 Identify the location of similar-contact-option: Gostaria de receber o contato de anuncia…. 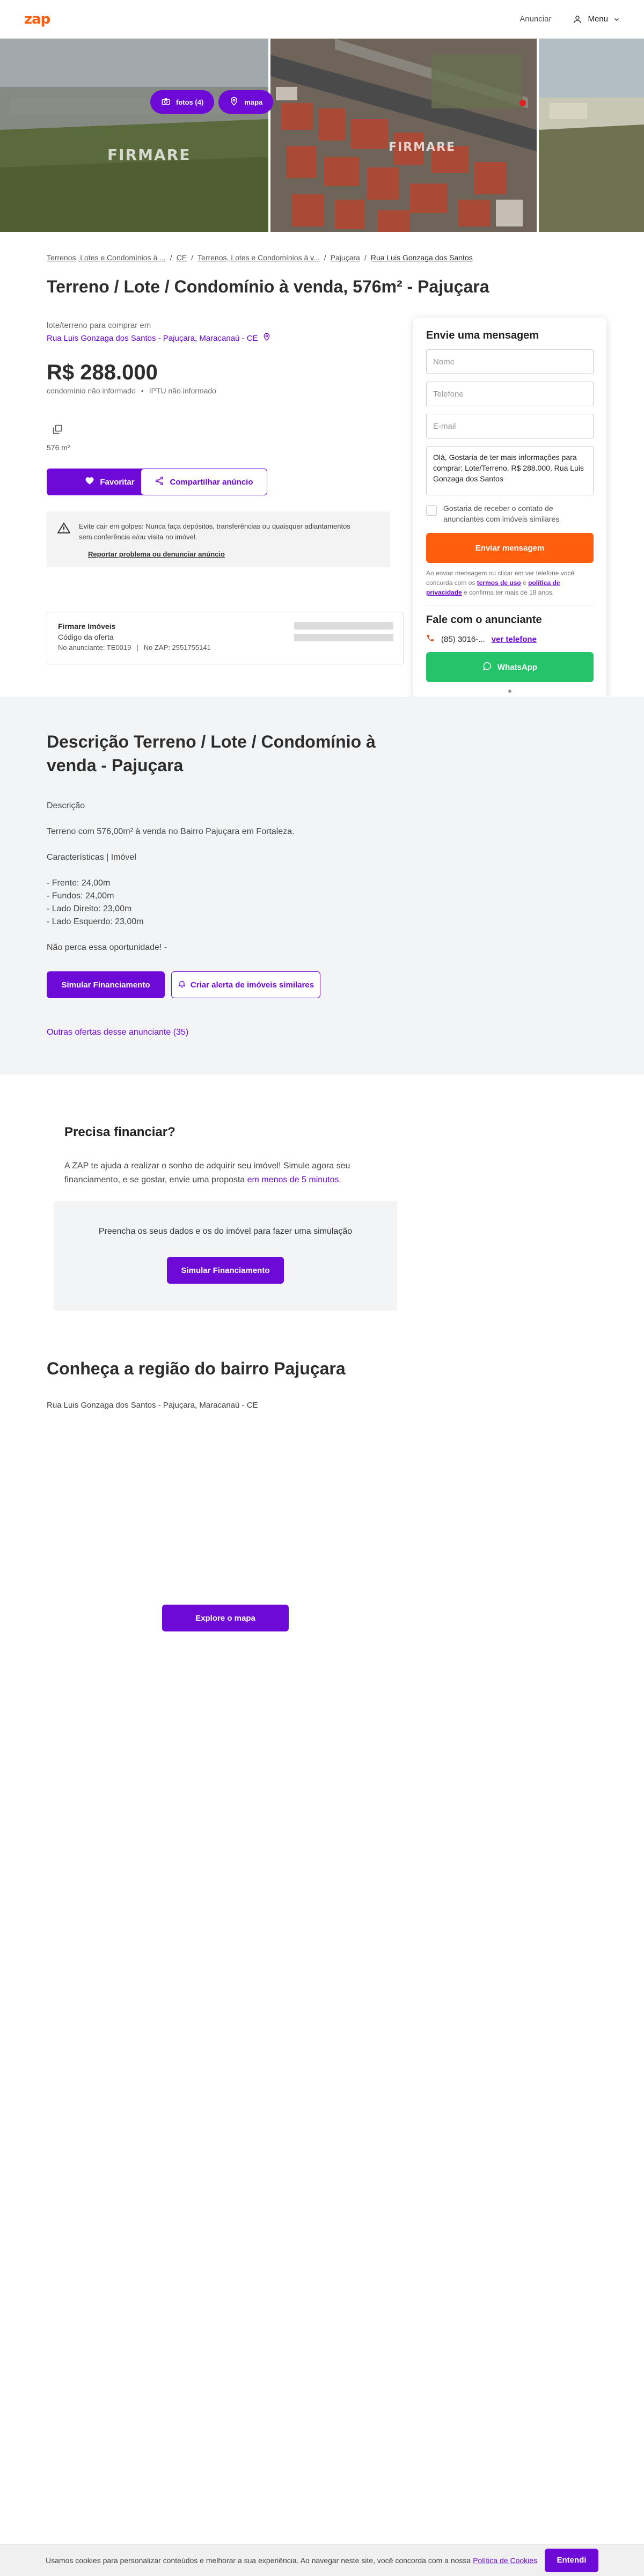
(510, 513).